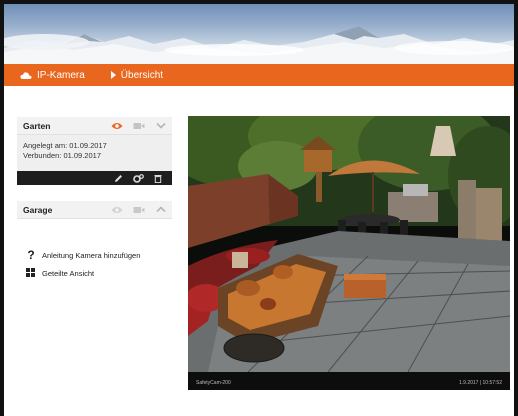  I want to click on camera-name: Garten, so click(37, 125).